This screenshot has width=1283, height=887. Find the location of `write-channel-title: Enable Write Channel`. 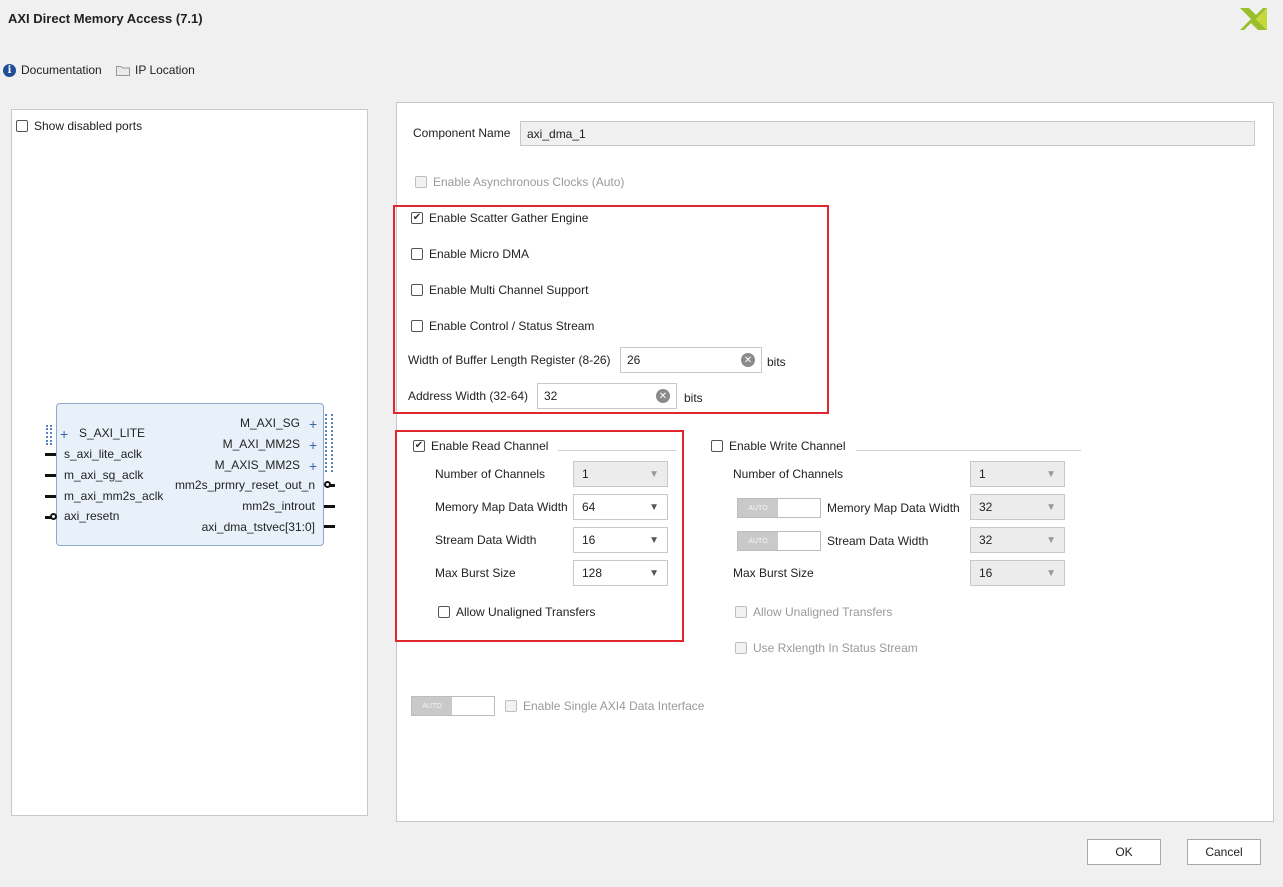

write-channel-title: Enable Write Channel is located at coordinates (787, 446).